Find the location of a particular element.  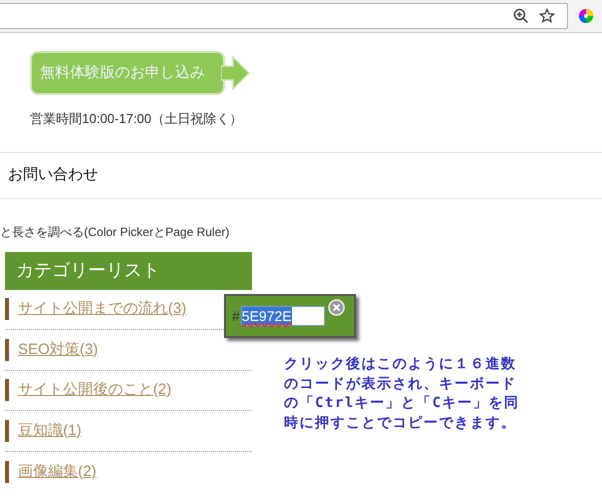

hash-sign: # is located at coordinates (236, 316).